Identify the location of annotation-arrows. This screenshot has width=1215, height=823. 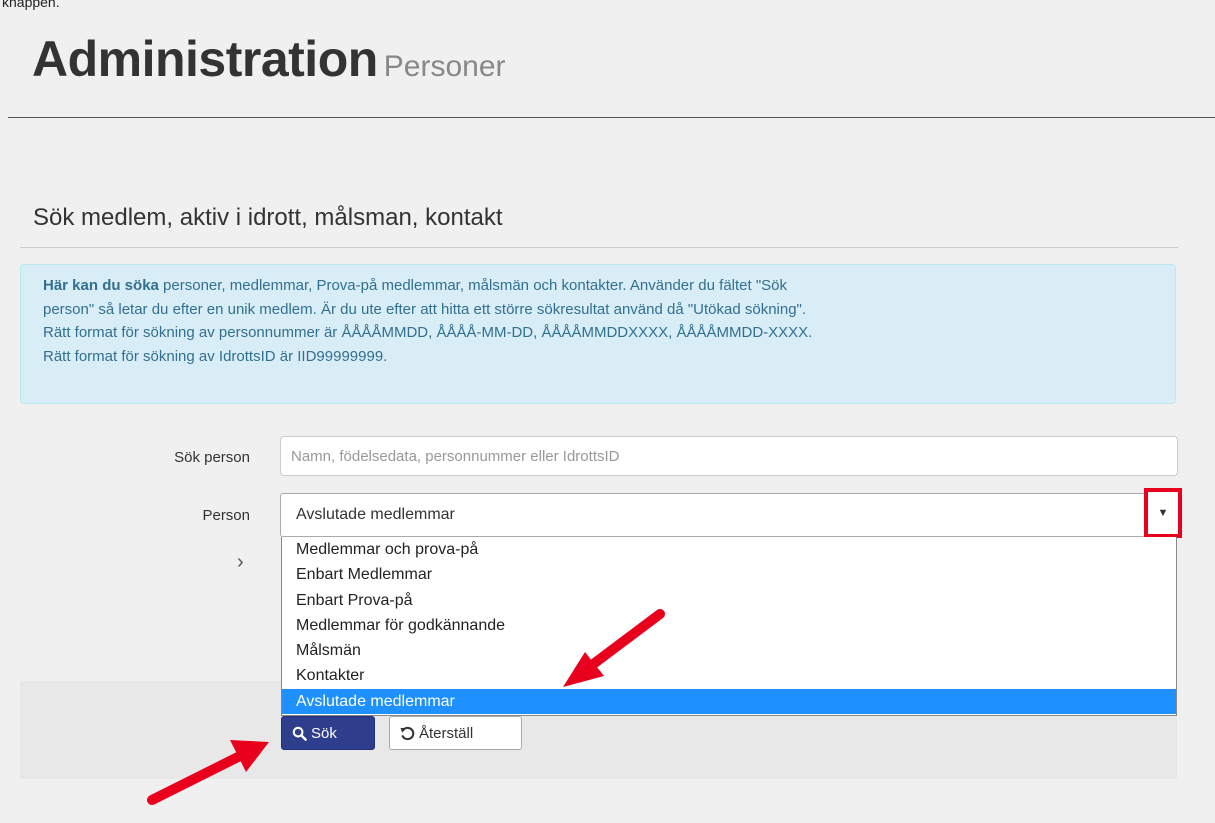
(406, 707).